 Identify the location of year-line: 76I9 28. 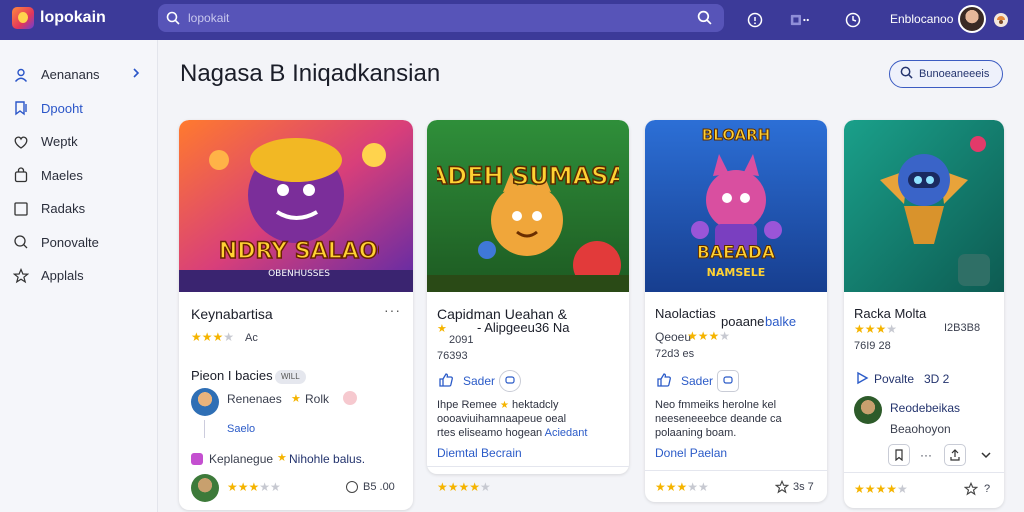
(872, 346).